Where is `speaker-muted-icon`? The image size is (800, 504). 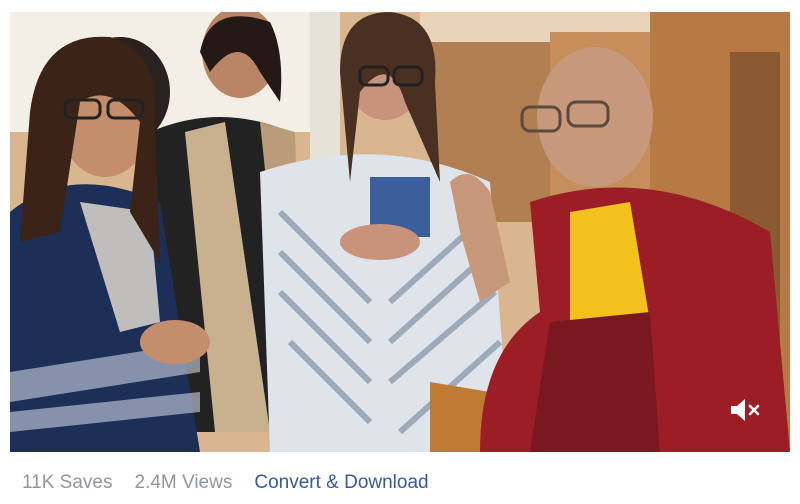
speaker-muted-icon is located at coordinates (745, 410).